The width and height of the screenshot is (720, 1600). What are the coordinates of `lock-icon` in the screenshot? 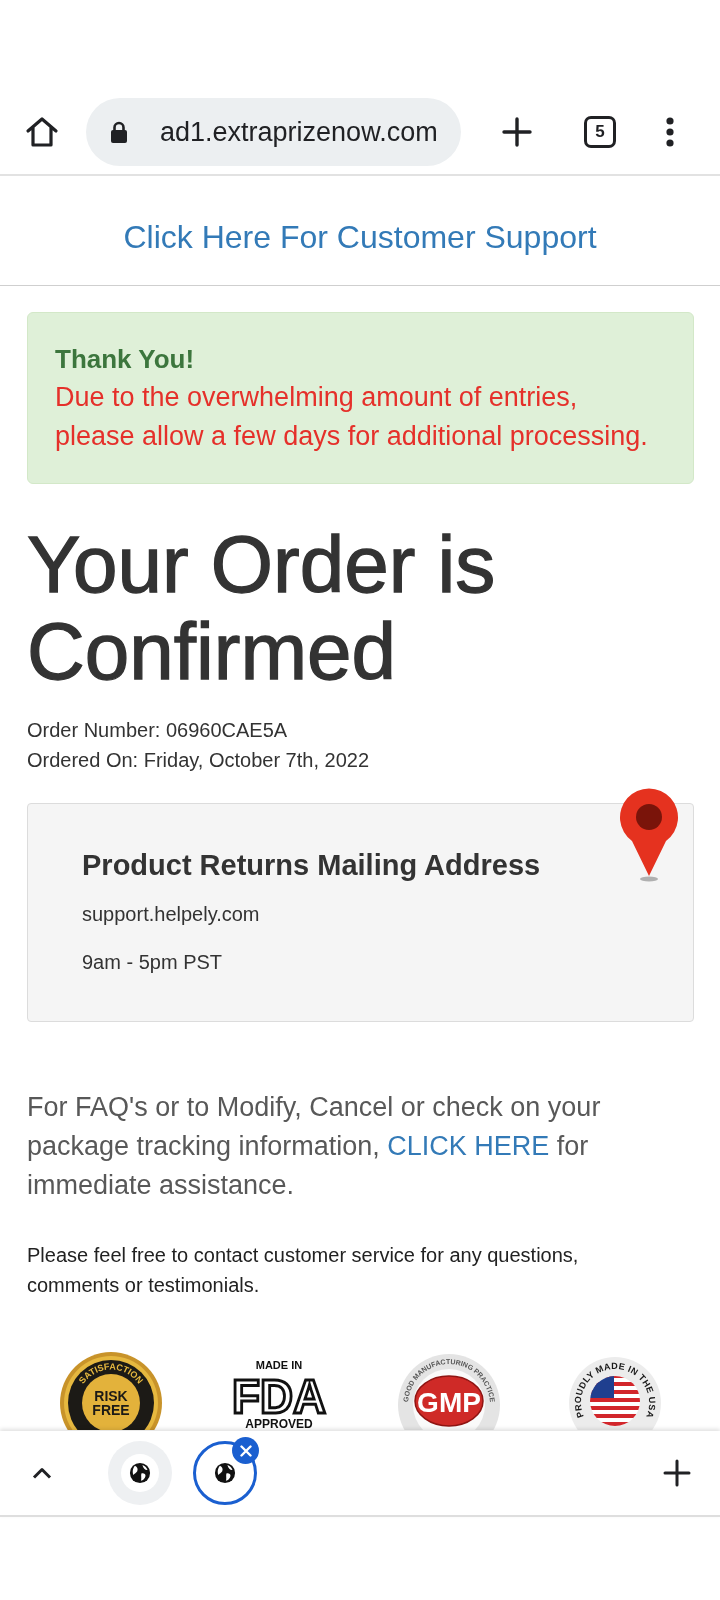 It's located at (119, 132).